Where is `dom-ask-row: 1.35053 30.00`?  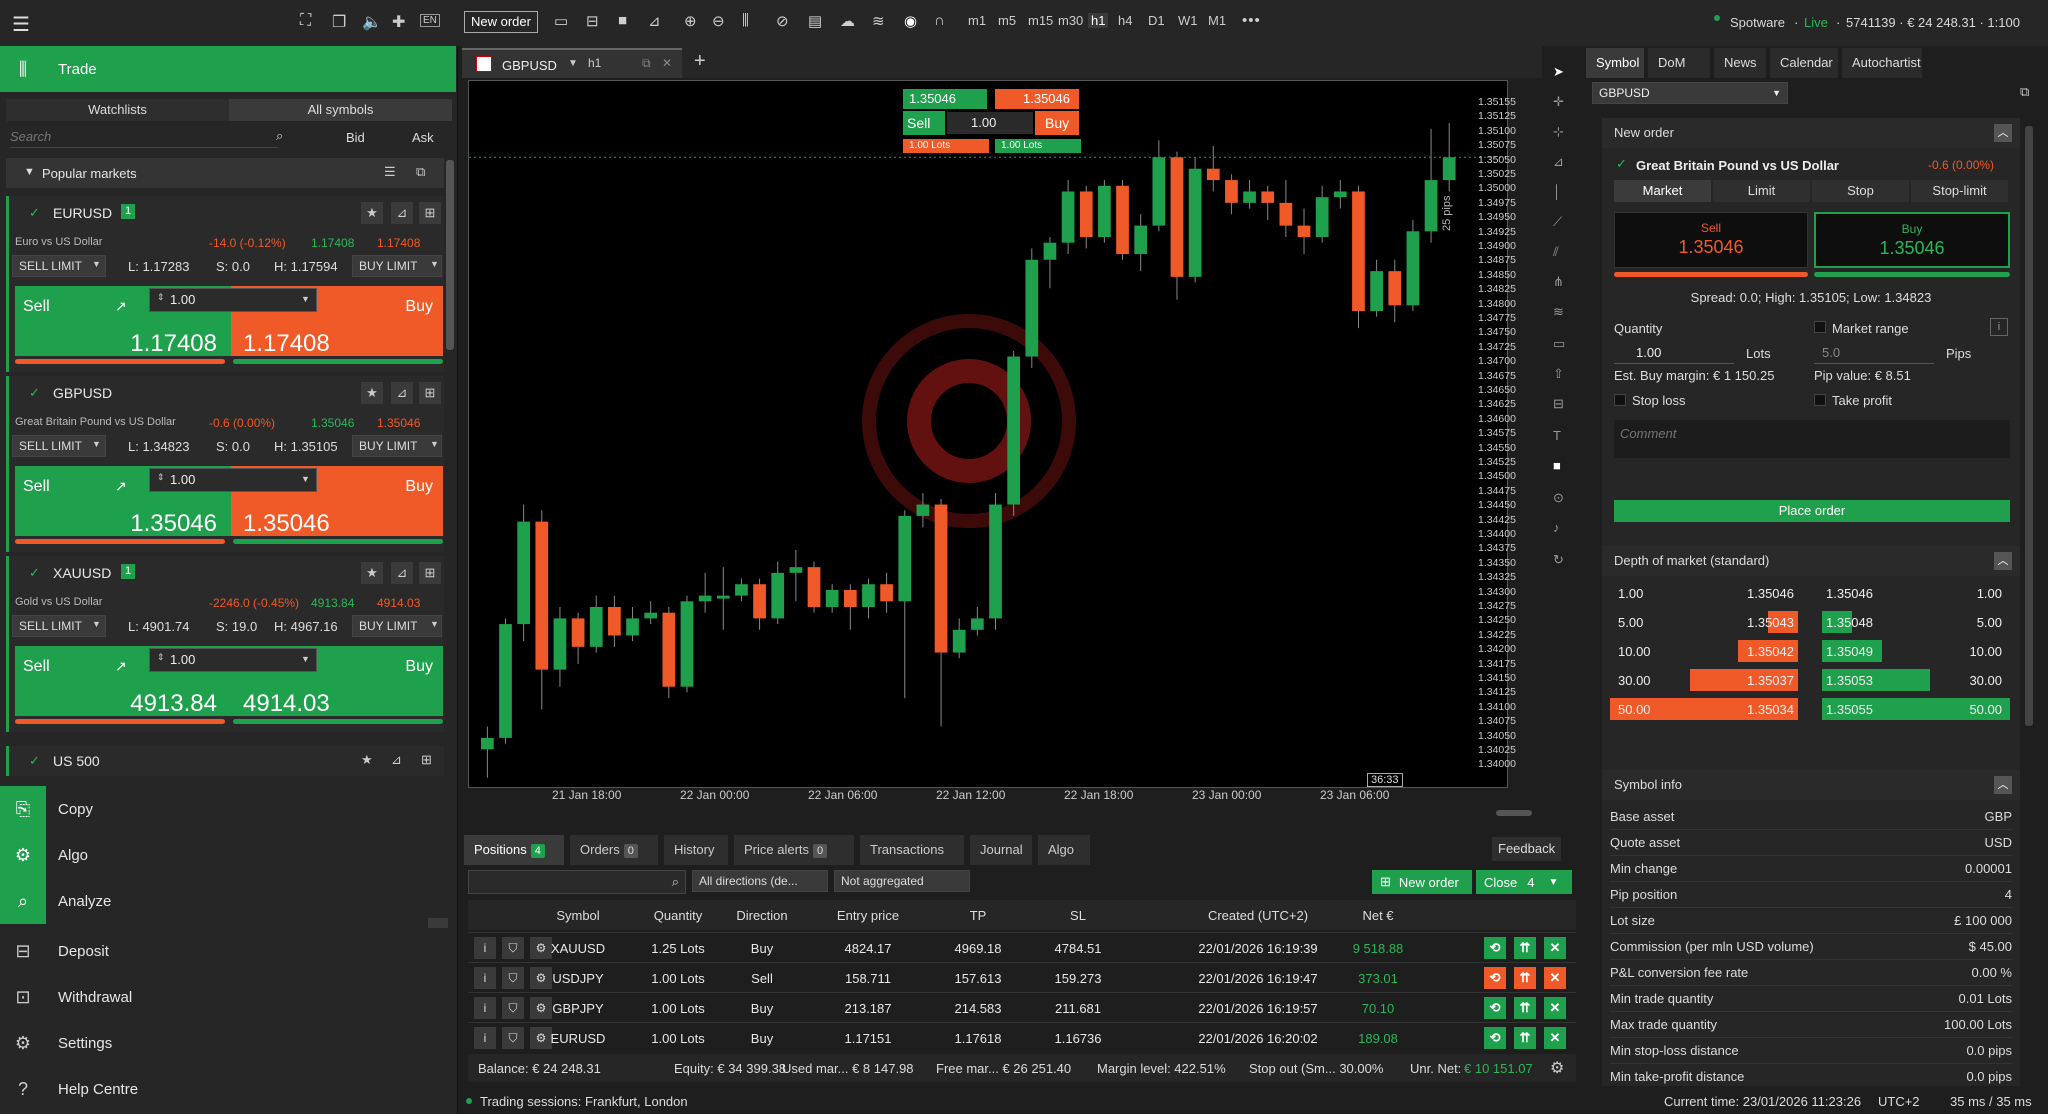
dom-ask-row: 1.35053 30.00 is located at coordinates (1914, 680).